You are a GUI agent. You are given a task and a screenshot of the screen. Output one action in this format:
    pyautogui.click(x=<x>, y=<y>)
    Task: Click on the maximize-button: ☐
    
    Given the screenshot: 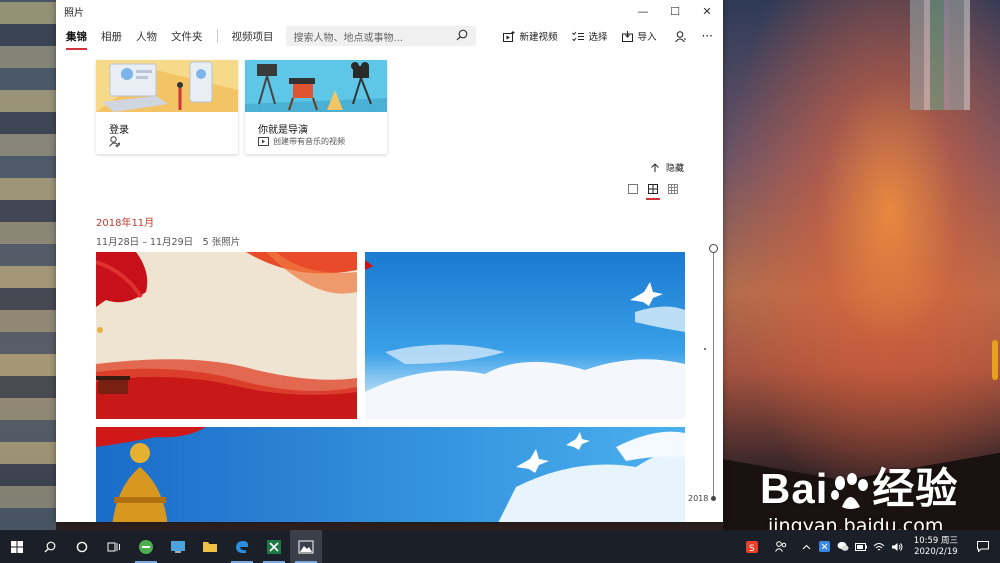 What is the action you would take?
    pyautogui.click(x=675, y=11)
    